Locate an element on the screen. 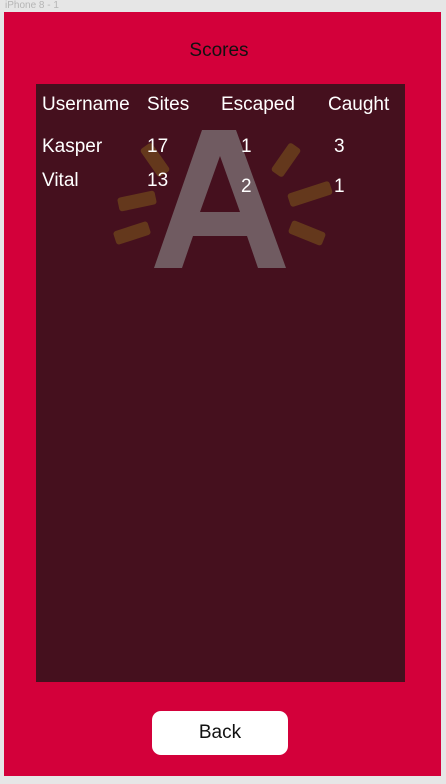  row-1-escaped: 1 is located at coordinates (246, 146).